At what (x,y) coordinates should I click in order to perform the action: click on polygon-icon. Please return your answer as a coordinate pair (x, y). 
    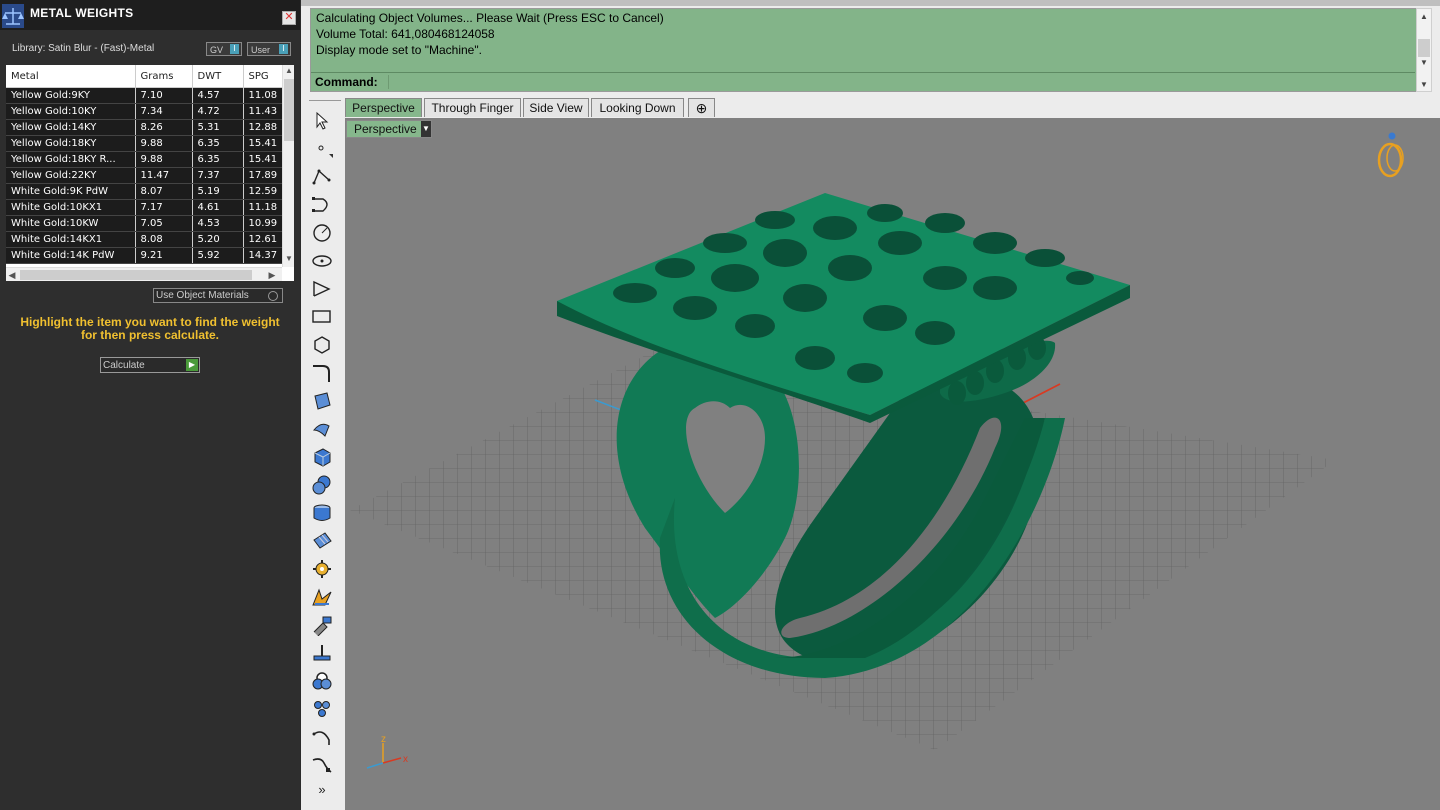
    Looking at the image, I should click on (322, 345).